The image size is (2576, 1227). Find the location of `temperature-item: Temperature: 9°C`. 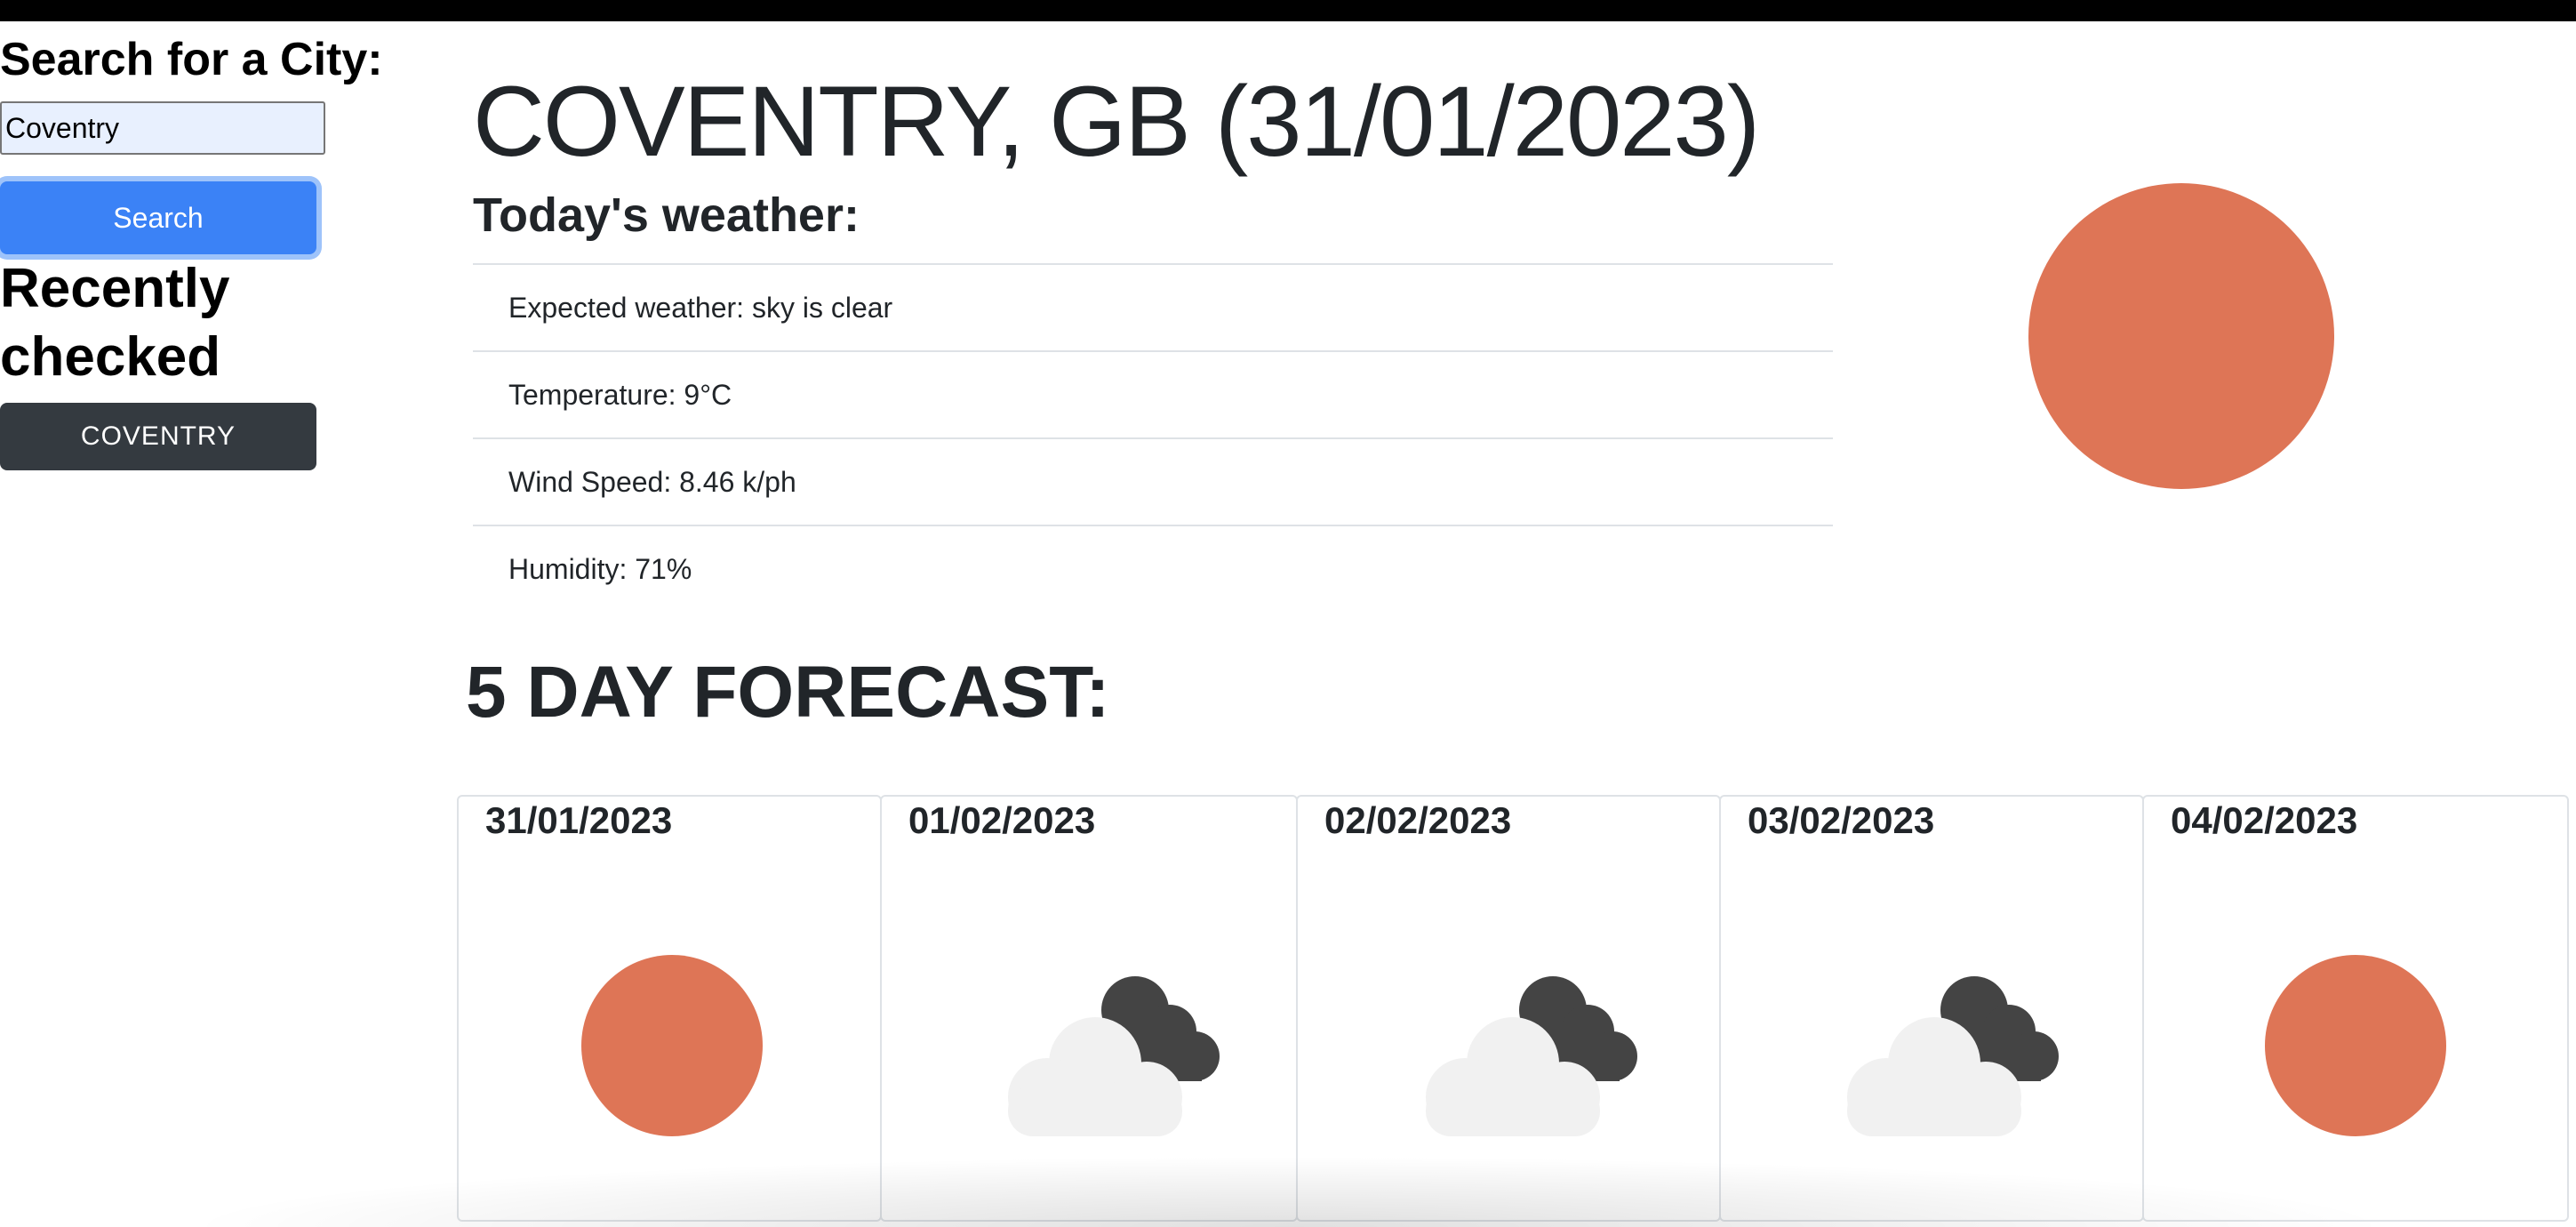

temperature-item: Temperature: 9°C is located at coordinates (1153, 393).